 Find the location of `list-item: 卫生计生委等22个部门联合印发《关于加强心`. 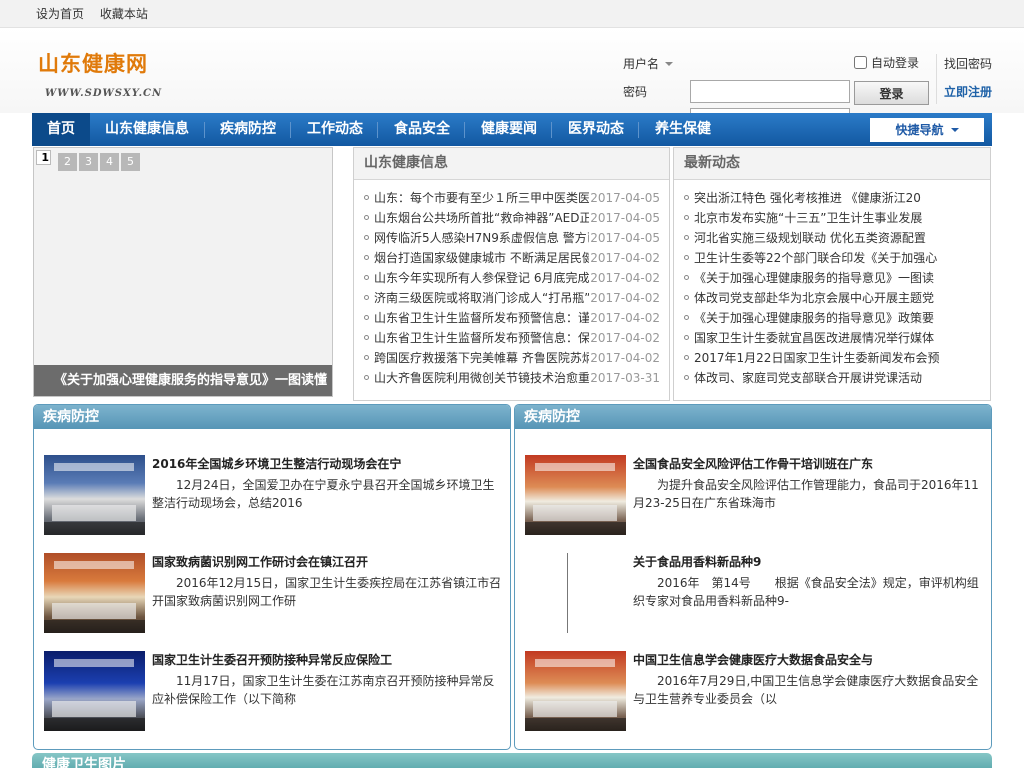

list-item: 卫生计生委等22个部门联合印发《关于加强心 is located at coordinates (832, 258).